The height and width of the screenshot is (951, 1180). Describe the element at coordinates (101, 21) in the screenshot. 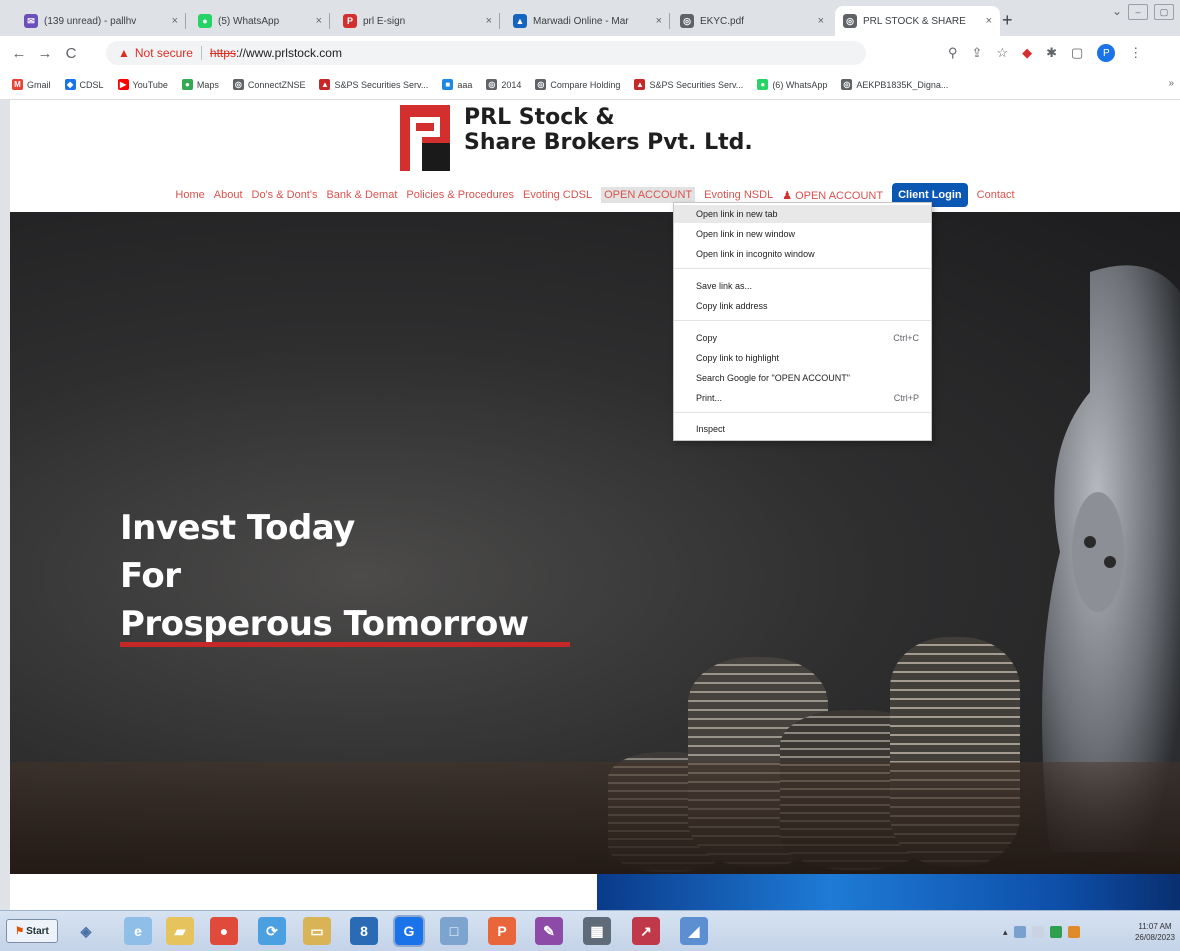

I see `browser-tab: ✉ (139 unread) - pallhv ×` at that location.